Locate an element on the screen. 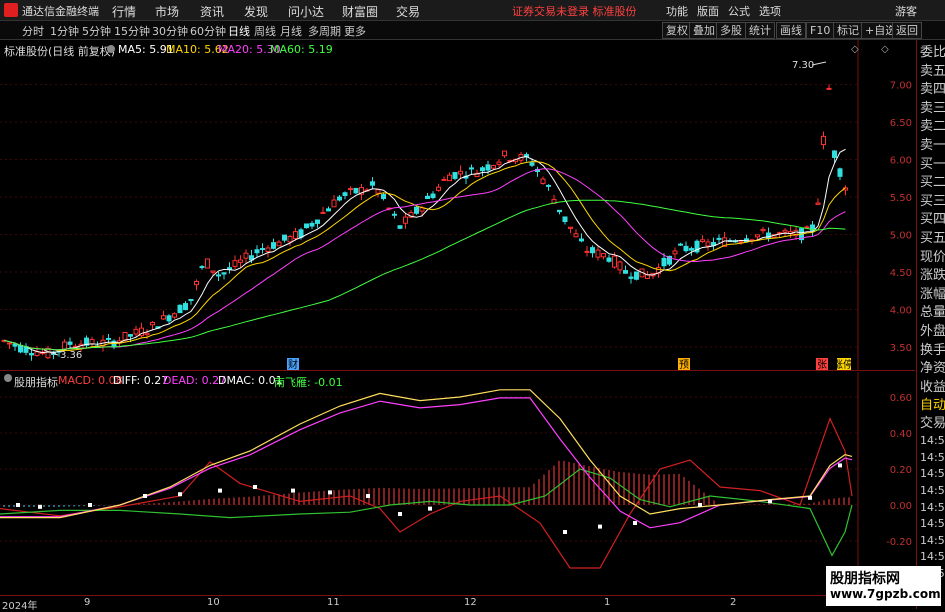  side-panel-item: 卖三 is located at coordinates (932, 109).